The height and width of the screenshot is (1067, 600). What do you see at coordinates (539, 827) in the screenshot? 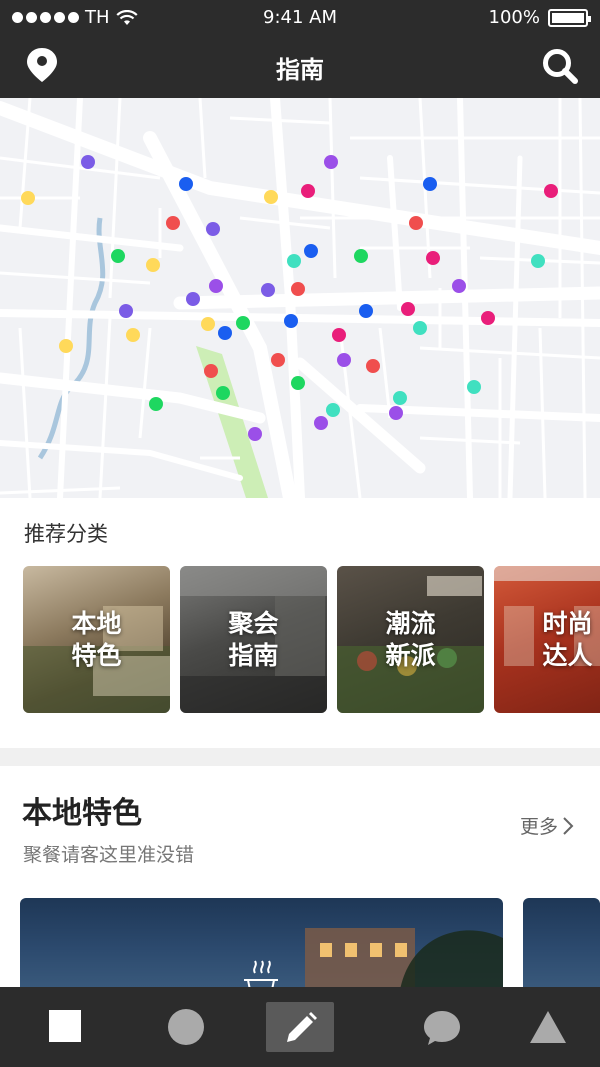
I see `more-label: 更多` at bounding box center [539, 827].